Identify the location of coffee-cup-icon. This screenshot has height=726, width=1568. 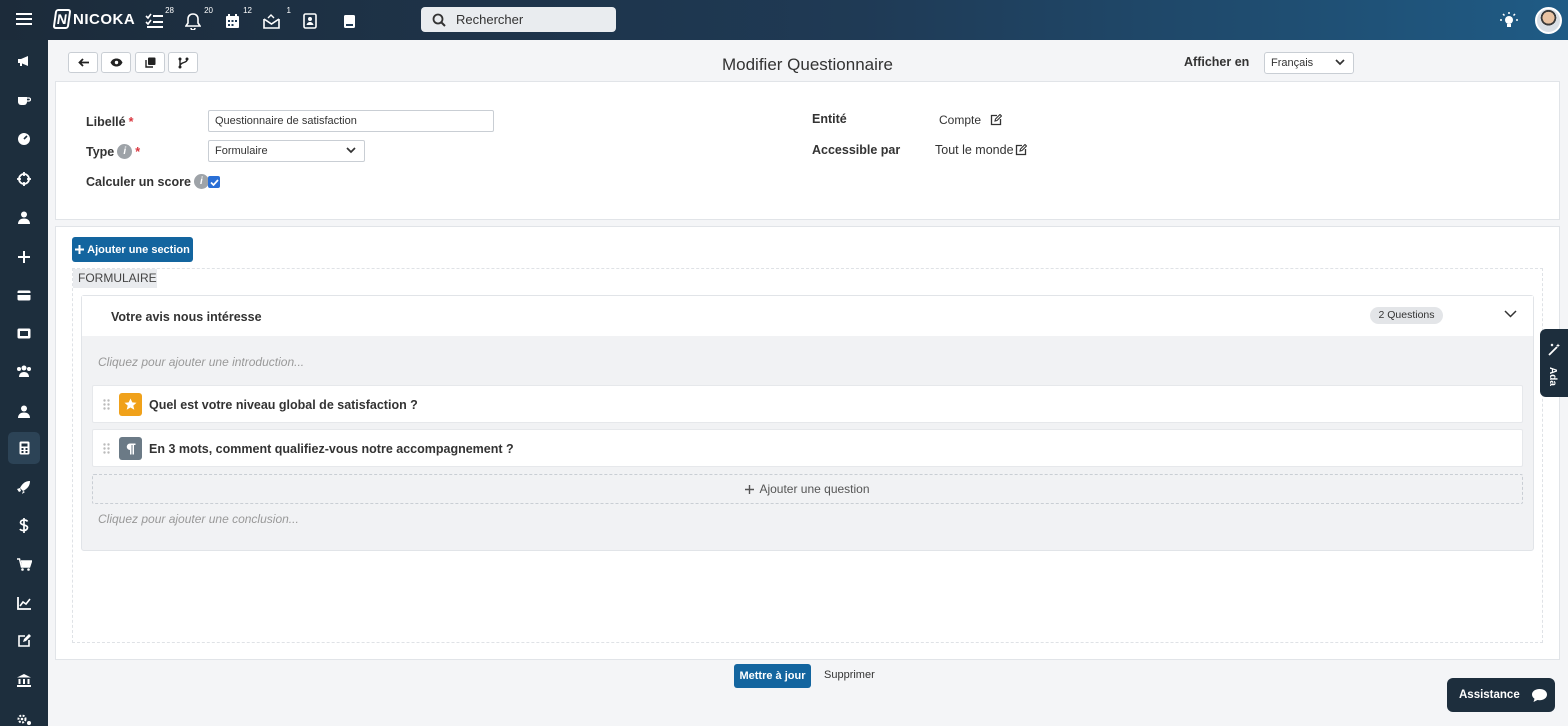
(24, 101).